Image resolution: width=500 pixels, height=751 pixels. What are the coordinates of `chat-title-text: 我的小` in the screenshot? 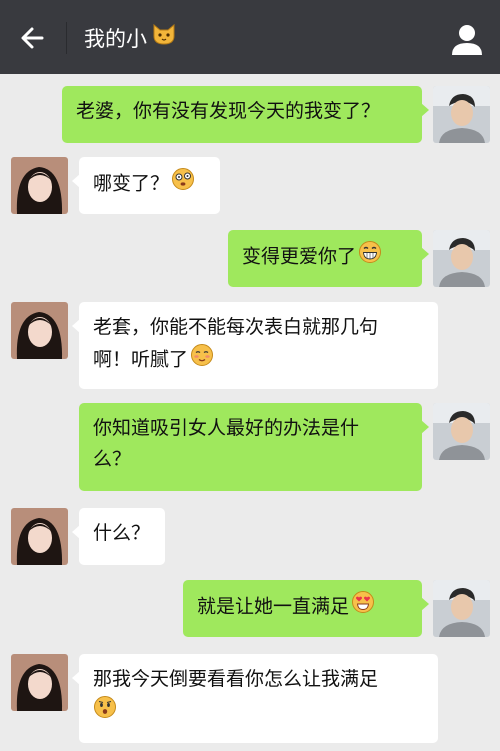 It's located at (115, 39).